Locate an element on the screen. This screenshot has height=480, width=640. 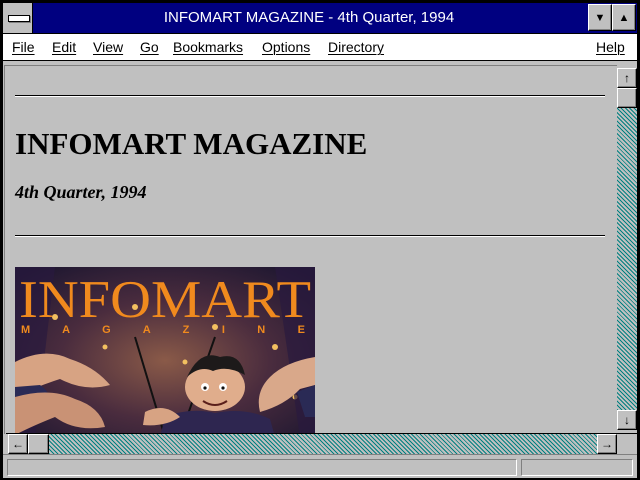
horizontal-scroll-thumb is located at coordinates (38, 444).